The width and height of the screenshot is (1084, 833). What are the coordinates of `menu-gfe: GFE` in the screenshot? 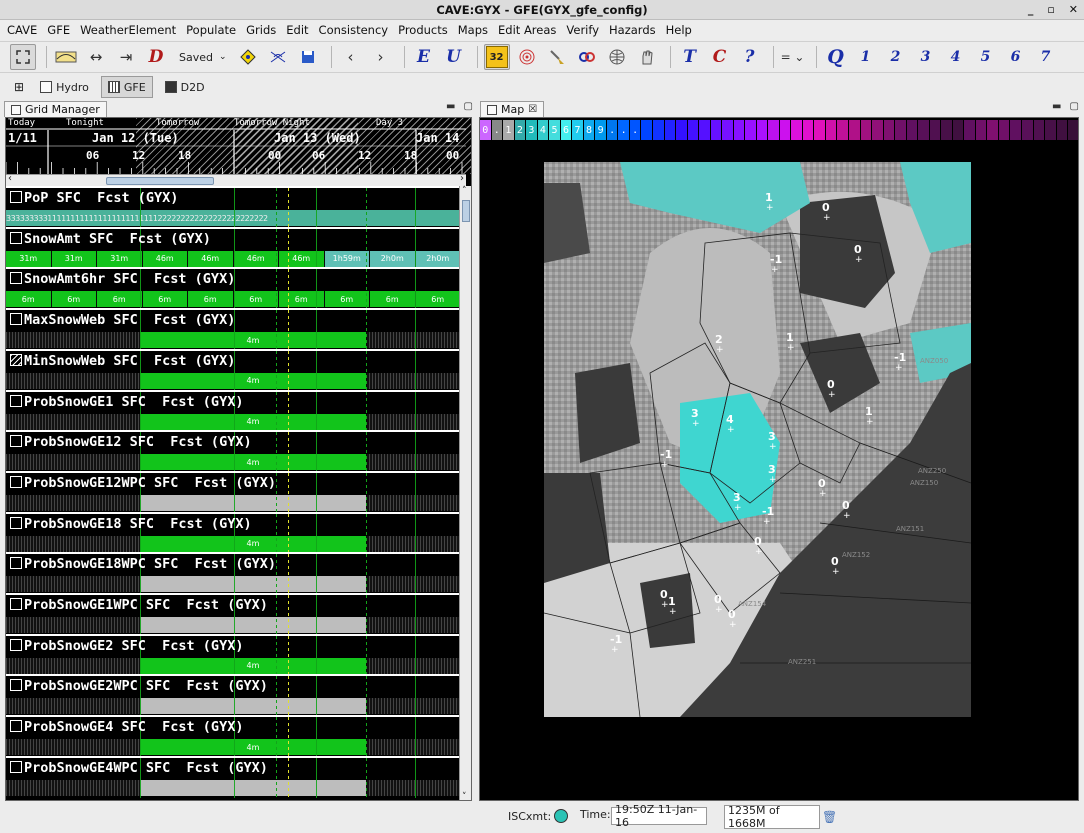 It's located at (58, 30).